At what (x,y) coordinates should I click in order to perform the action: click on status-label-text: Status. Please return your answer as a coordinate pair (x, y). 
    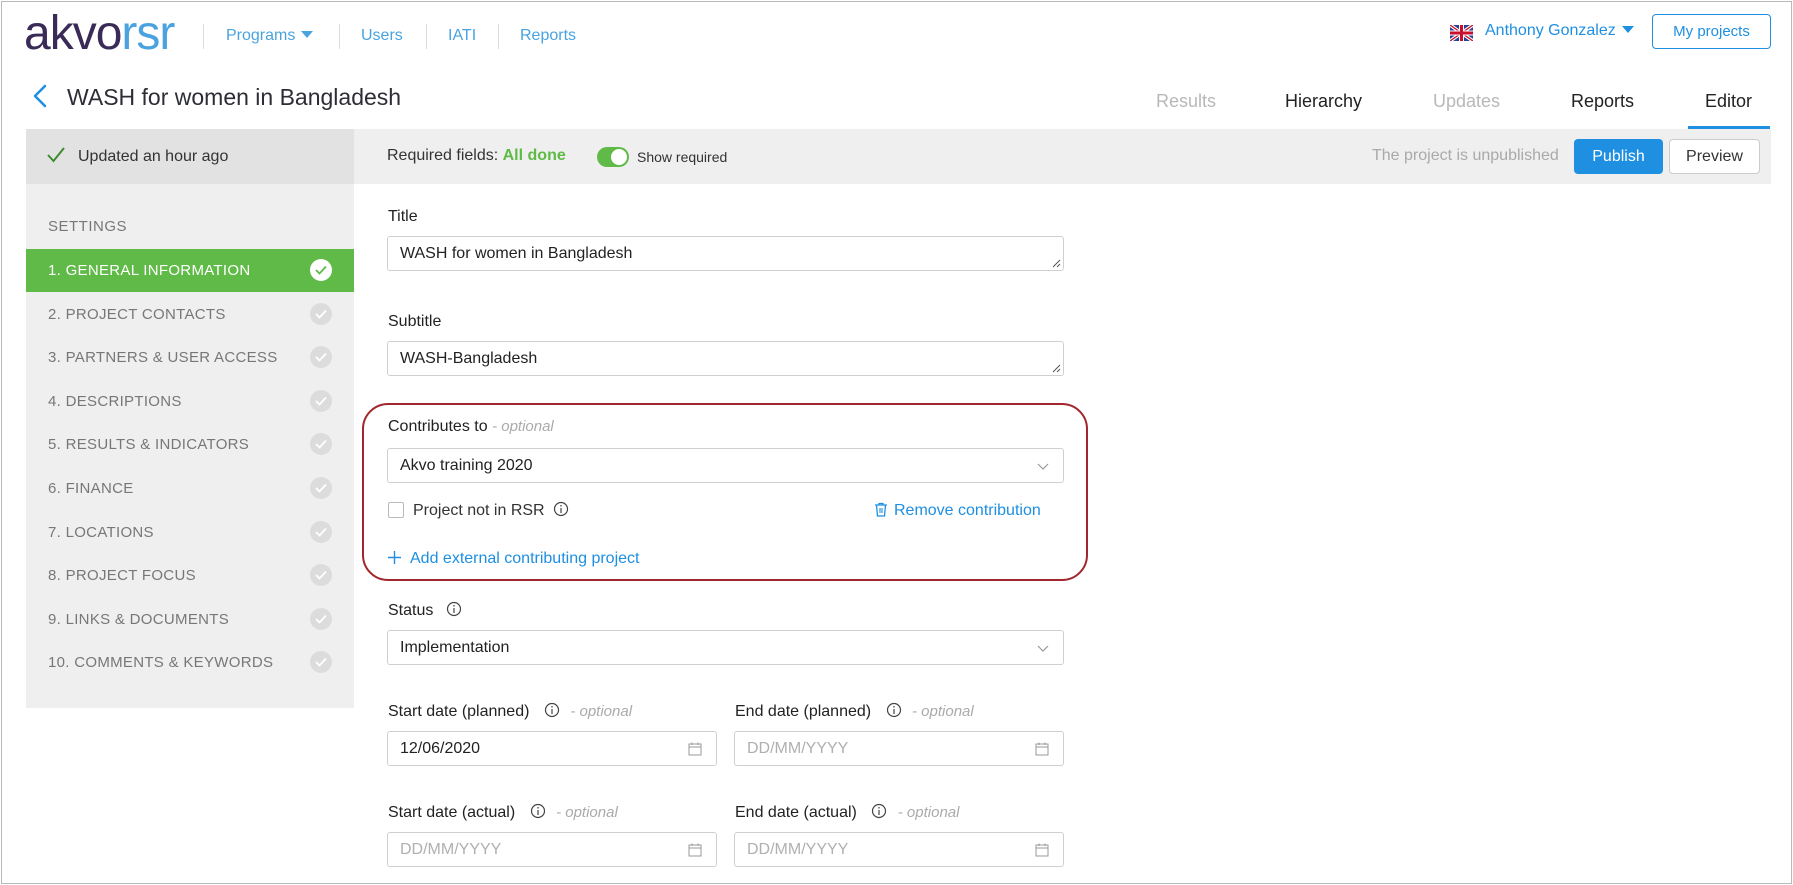
    Looking at the image, I should click on (411, 610).